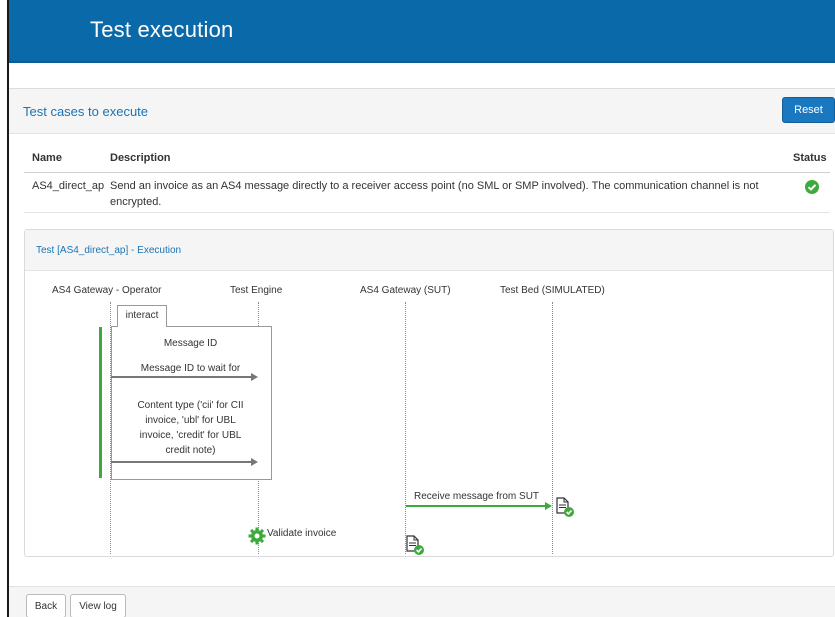 This screenshot has width=835, height=617. What do you see at coordinates (190, 368) in the screenshot?
I see `message-id-wait-label: Message ID to wait for` at bounding box center [190, 368].